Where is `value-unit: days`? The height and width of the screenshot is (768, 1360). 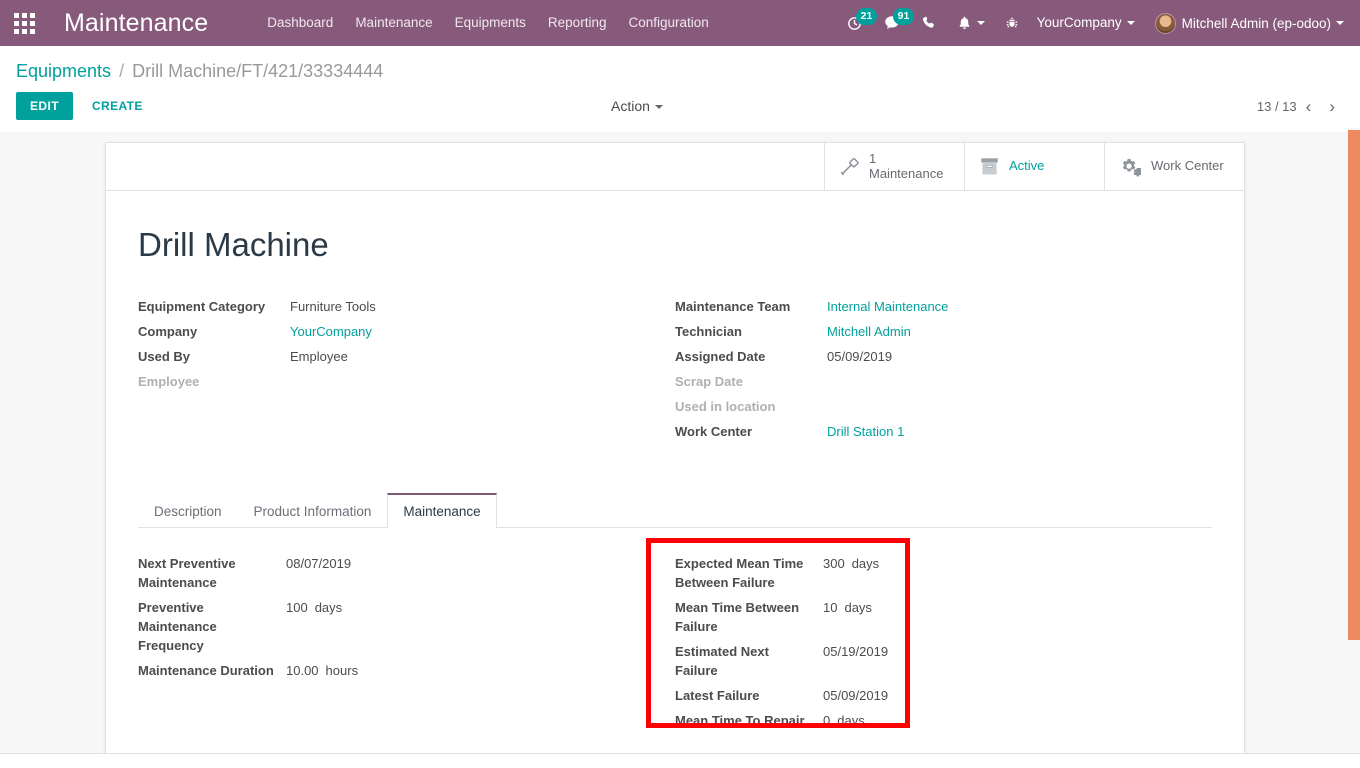
value-unit: days is located at coordinates (851, 721).